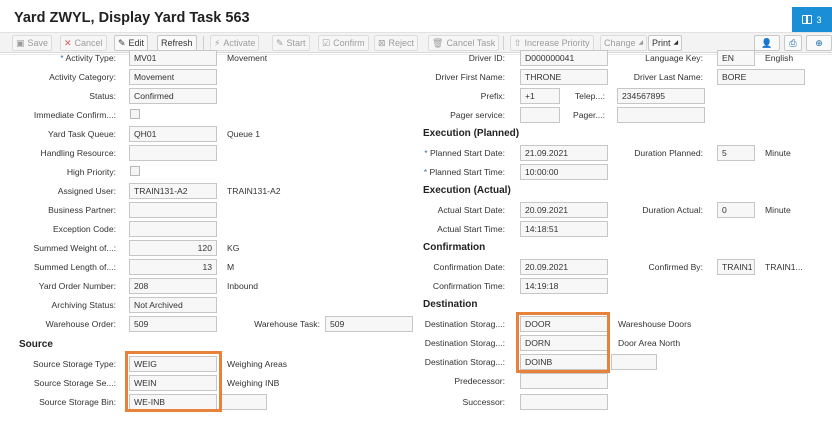 Image resolution: width=832 pixels, height=425 pixels. What do you see at coordinates (173, 210) in the screenshot?
I see `business-partner-field` at bounding box center [173, 210].